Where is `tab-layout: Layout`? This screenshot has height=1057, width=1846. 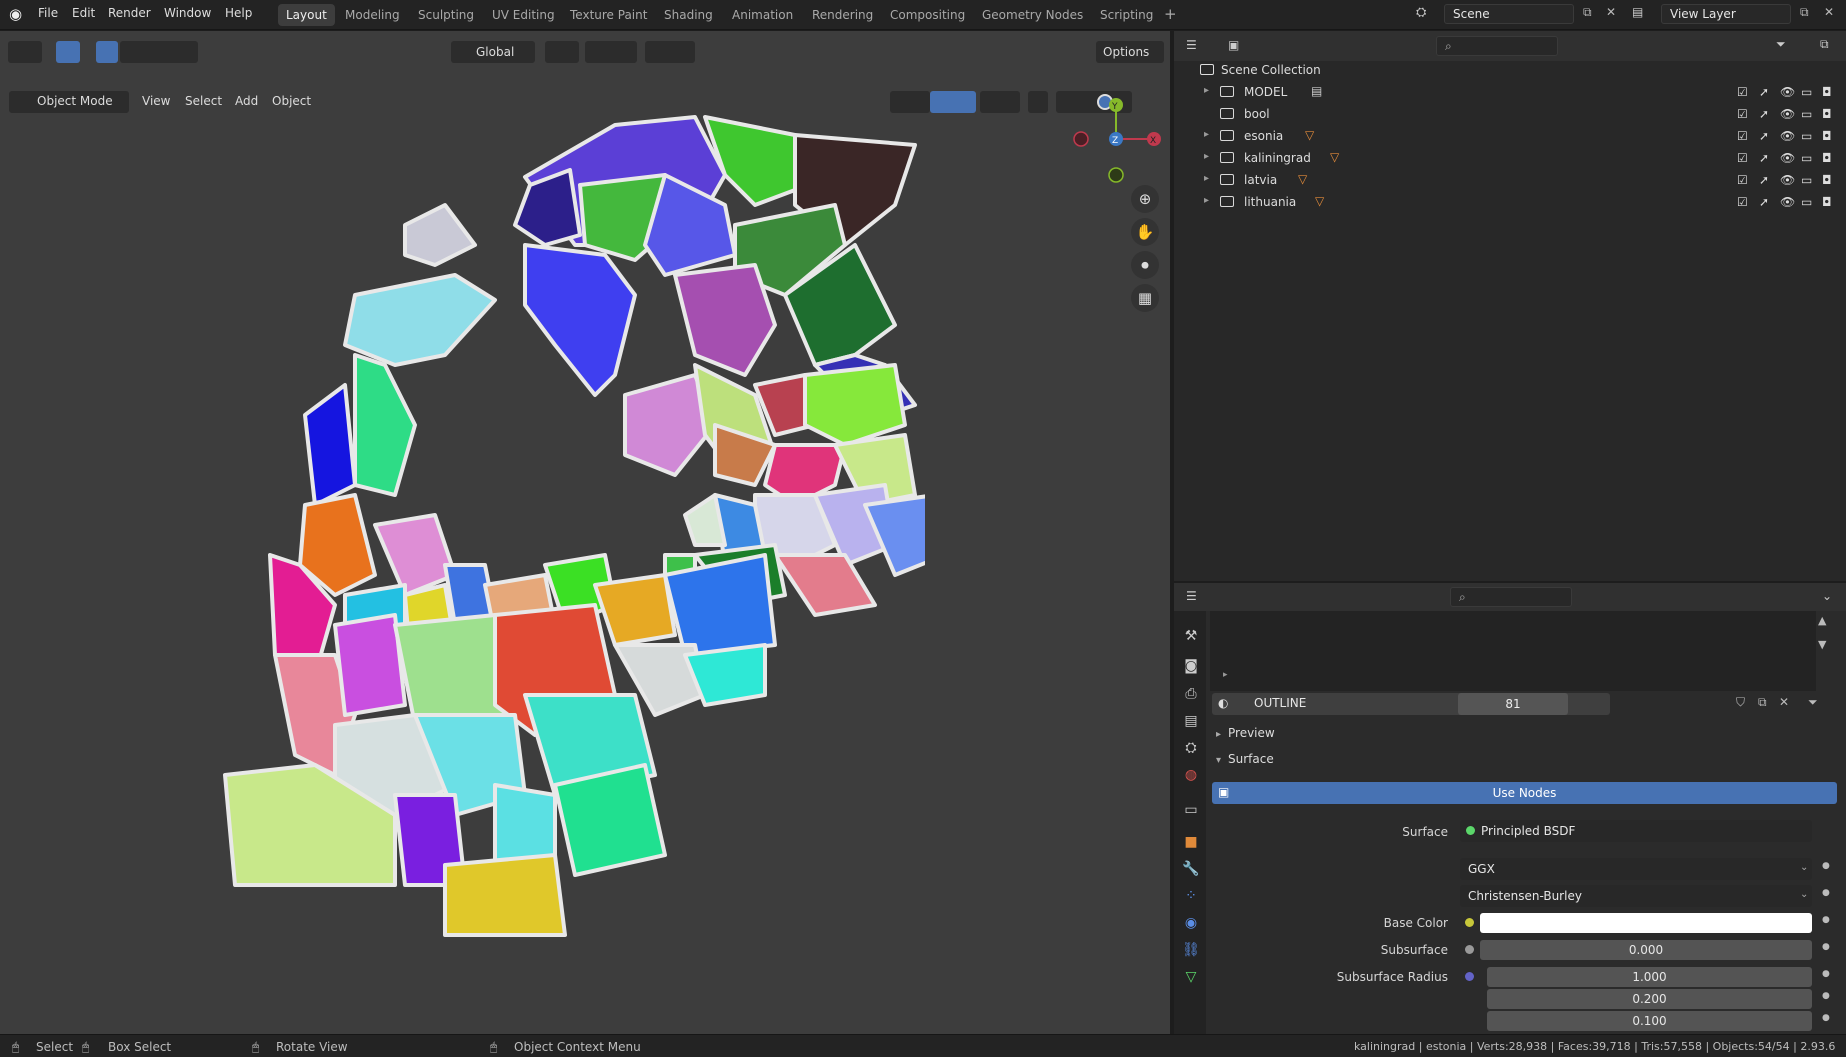 tab-layout: Layout is located at coordinates (306, 15).